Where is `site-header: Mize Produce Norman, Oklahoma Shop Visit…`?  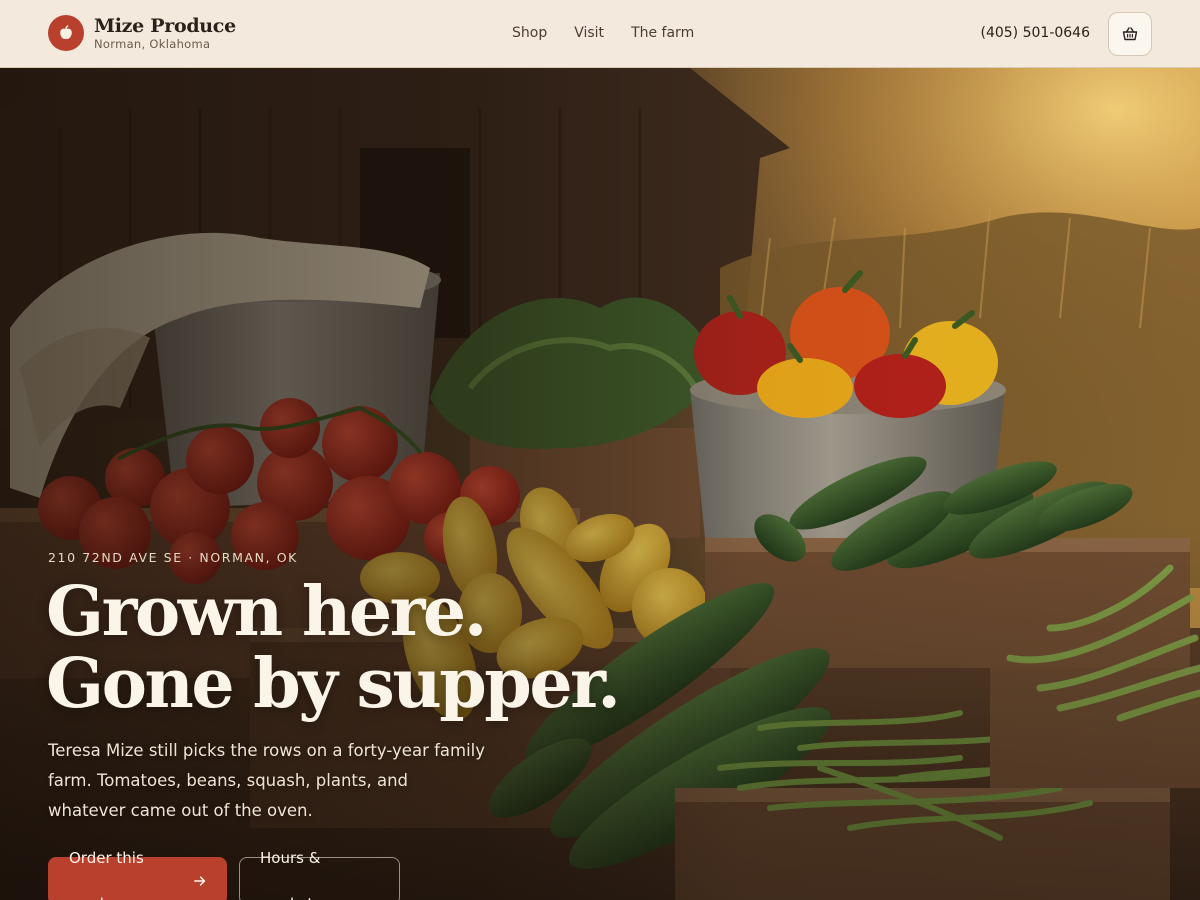 site-header: Mize Produce Norman, Oklahoma Shop Visit… is located at coordinates (600, 34).